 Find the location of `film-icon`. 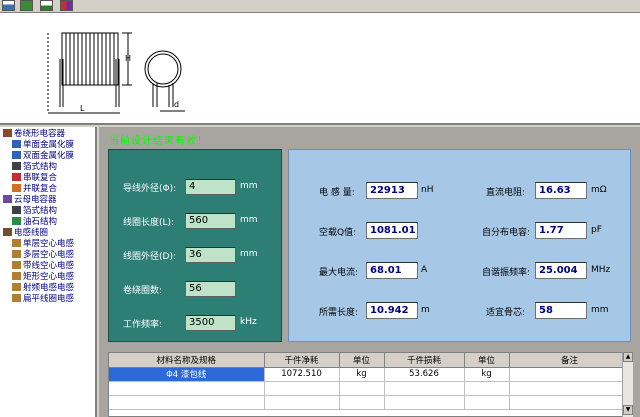

film-icon is located at coordinates (16, 144).